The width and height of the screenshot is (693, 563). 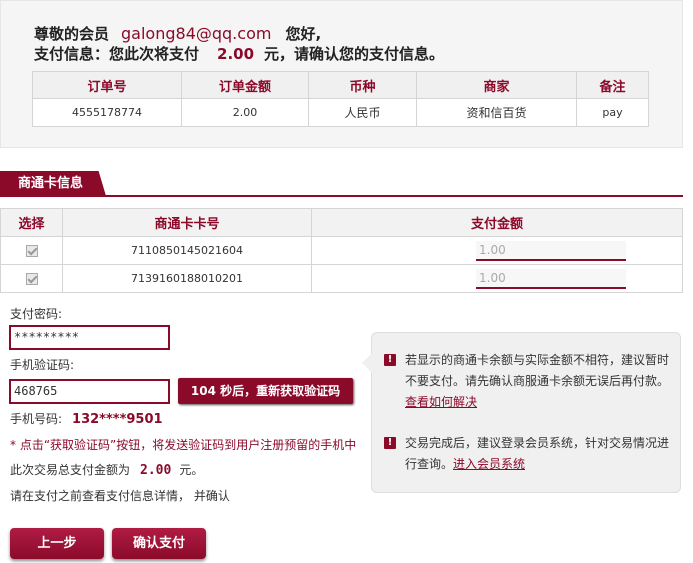 I want to click on previous-step-button: 上一步, so click(x=57, y=543).